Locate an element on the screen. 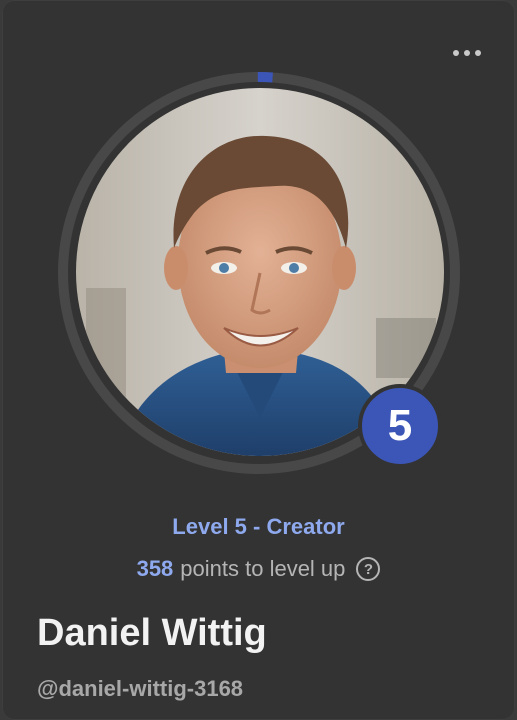 Image resolution: width=517 pixels, height=720 pixels. question-circle-icon: ? is located at coordinates (368, 569).